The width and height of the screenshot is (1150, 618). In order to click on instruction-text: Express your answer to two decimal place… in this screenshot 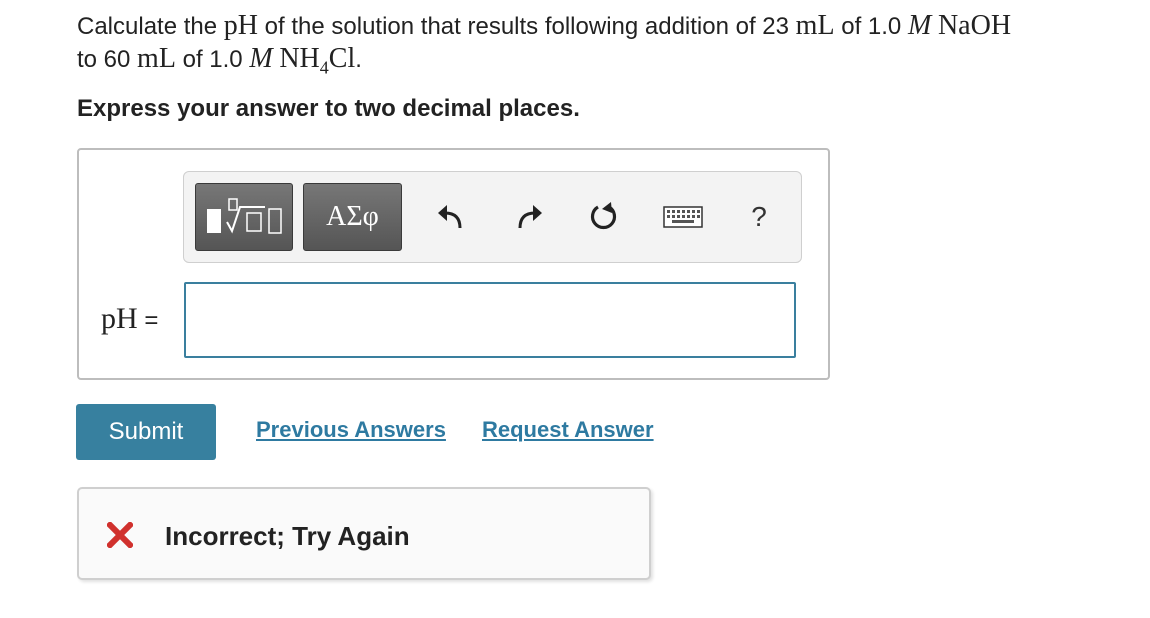, I will do `click(328, 108)`.